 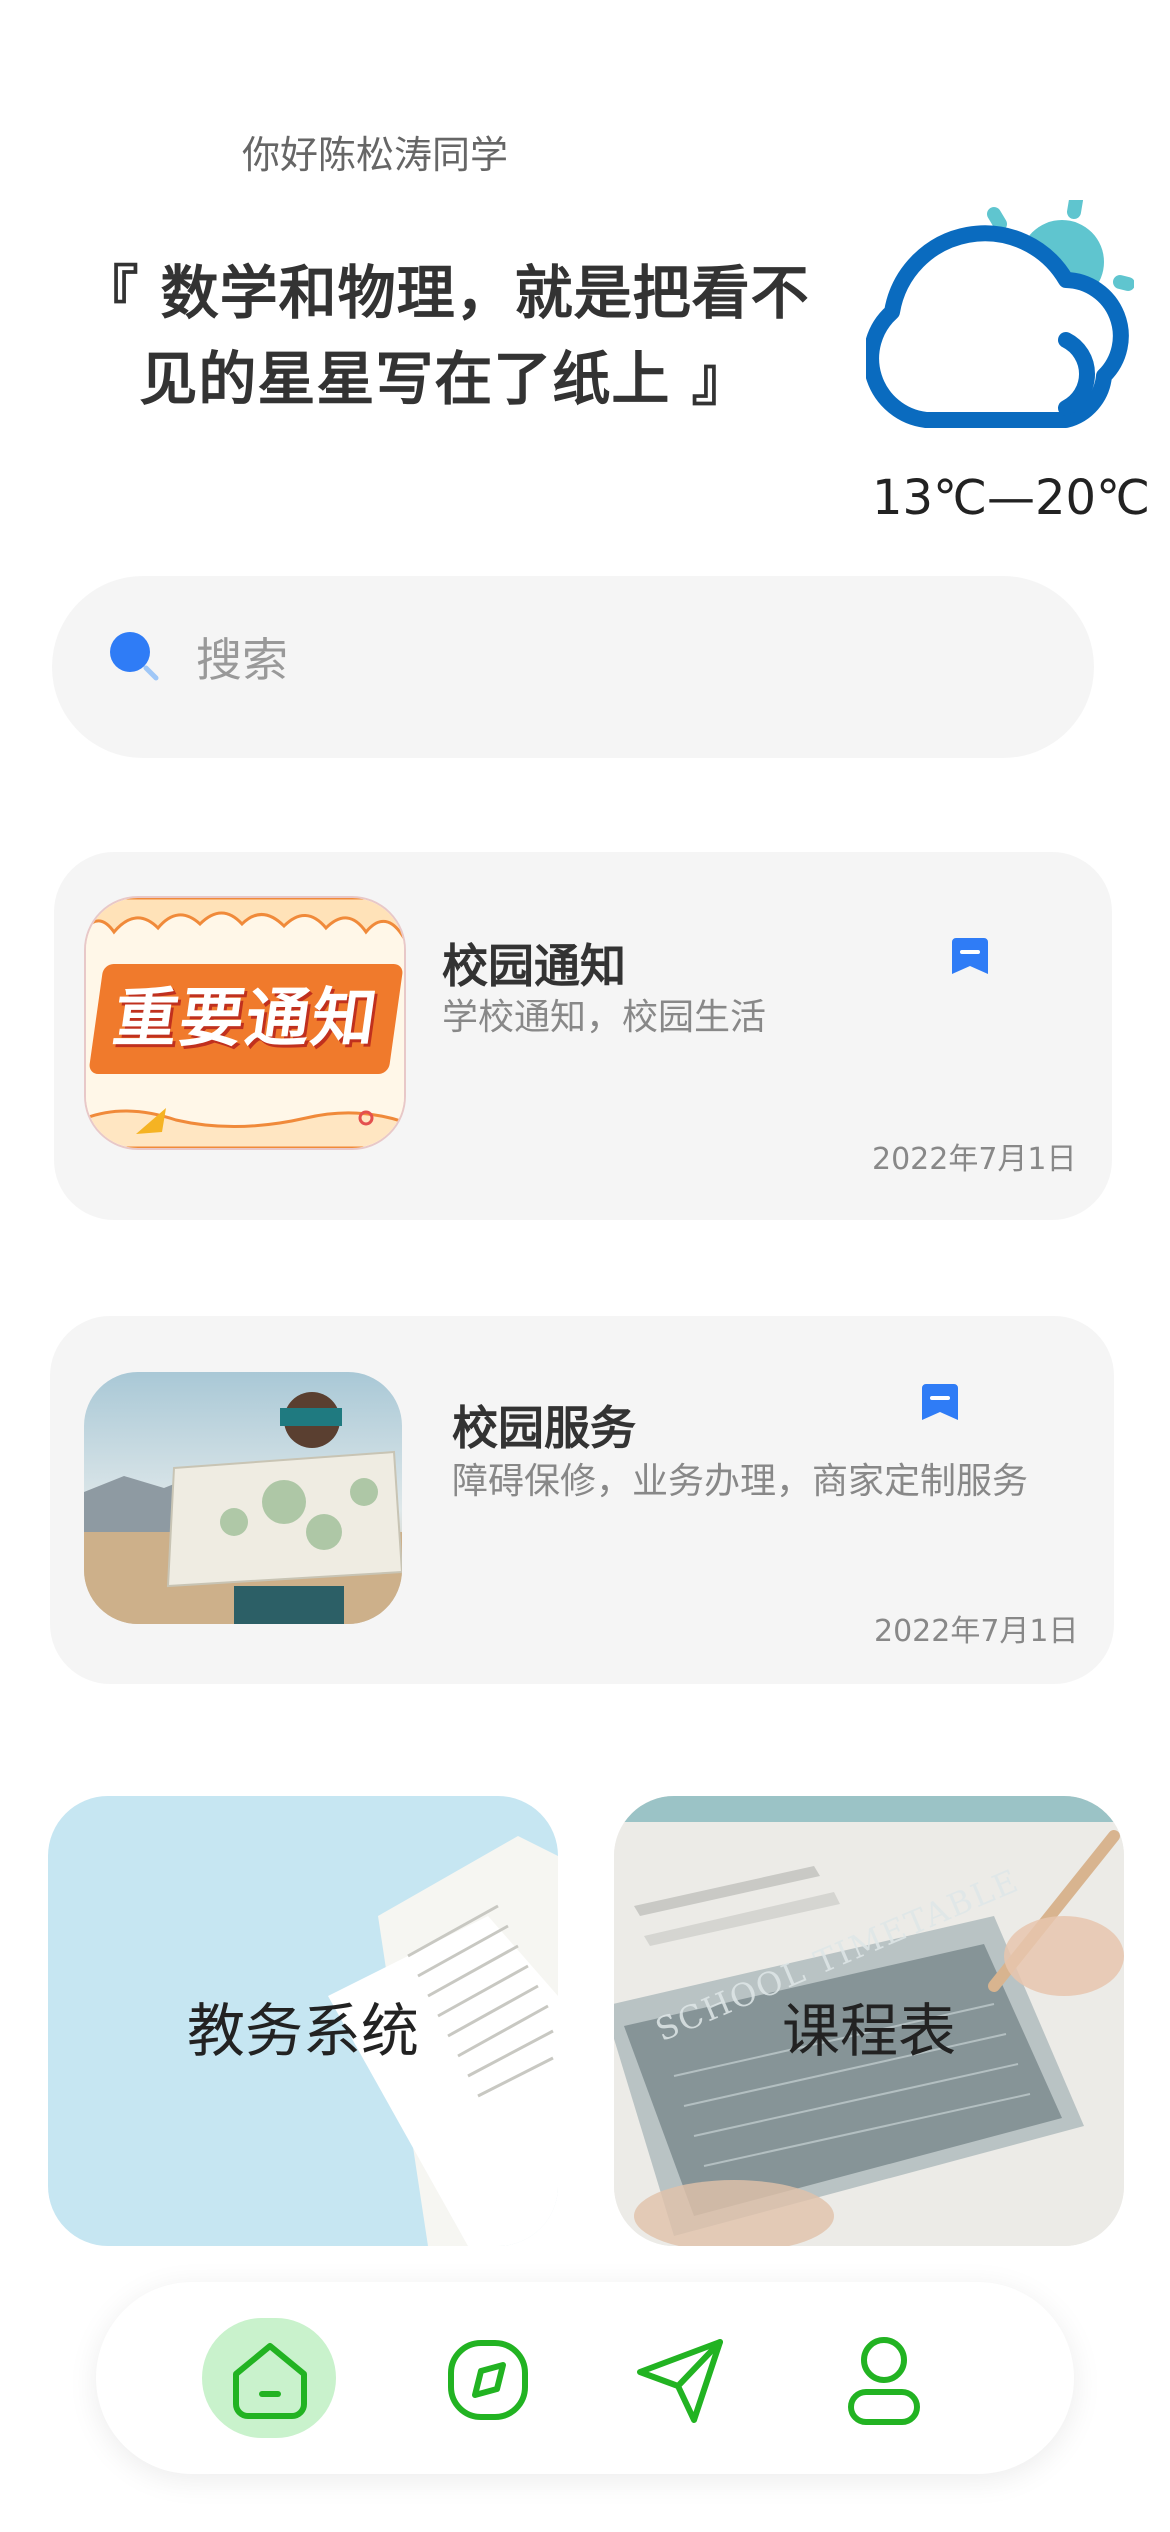 What do you see at coordinates (606, 660) in the screenshot?
I see `search-input` at bounding box center [606, 660].